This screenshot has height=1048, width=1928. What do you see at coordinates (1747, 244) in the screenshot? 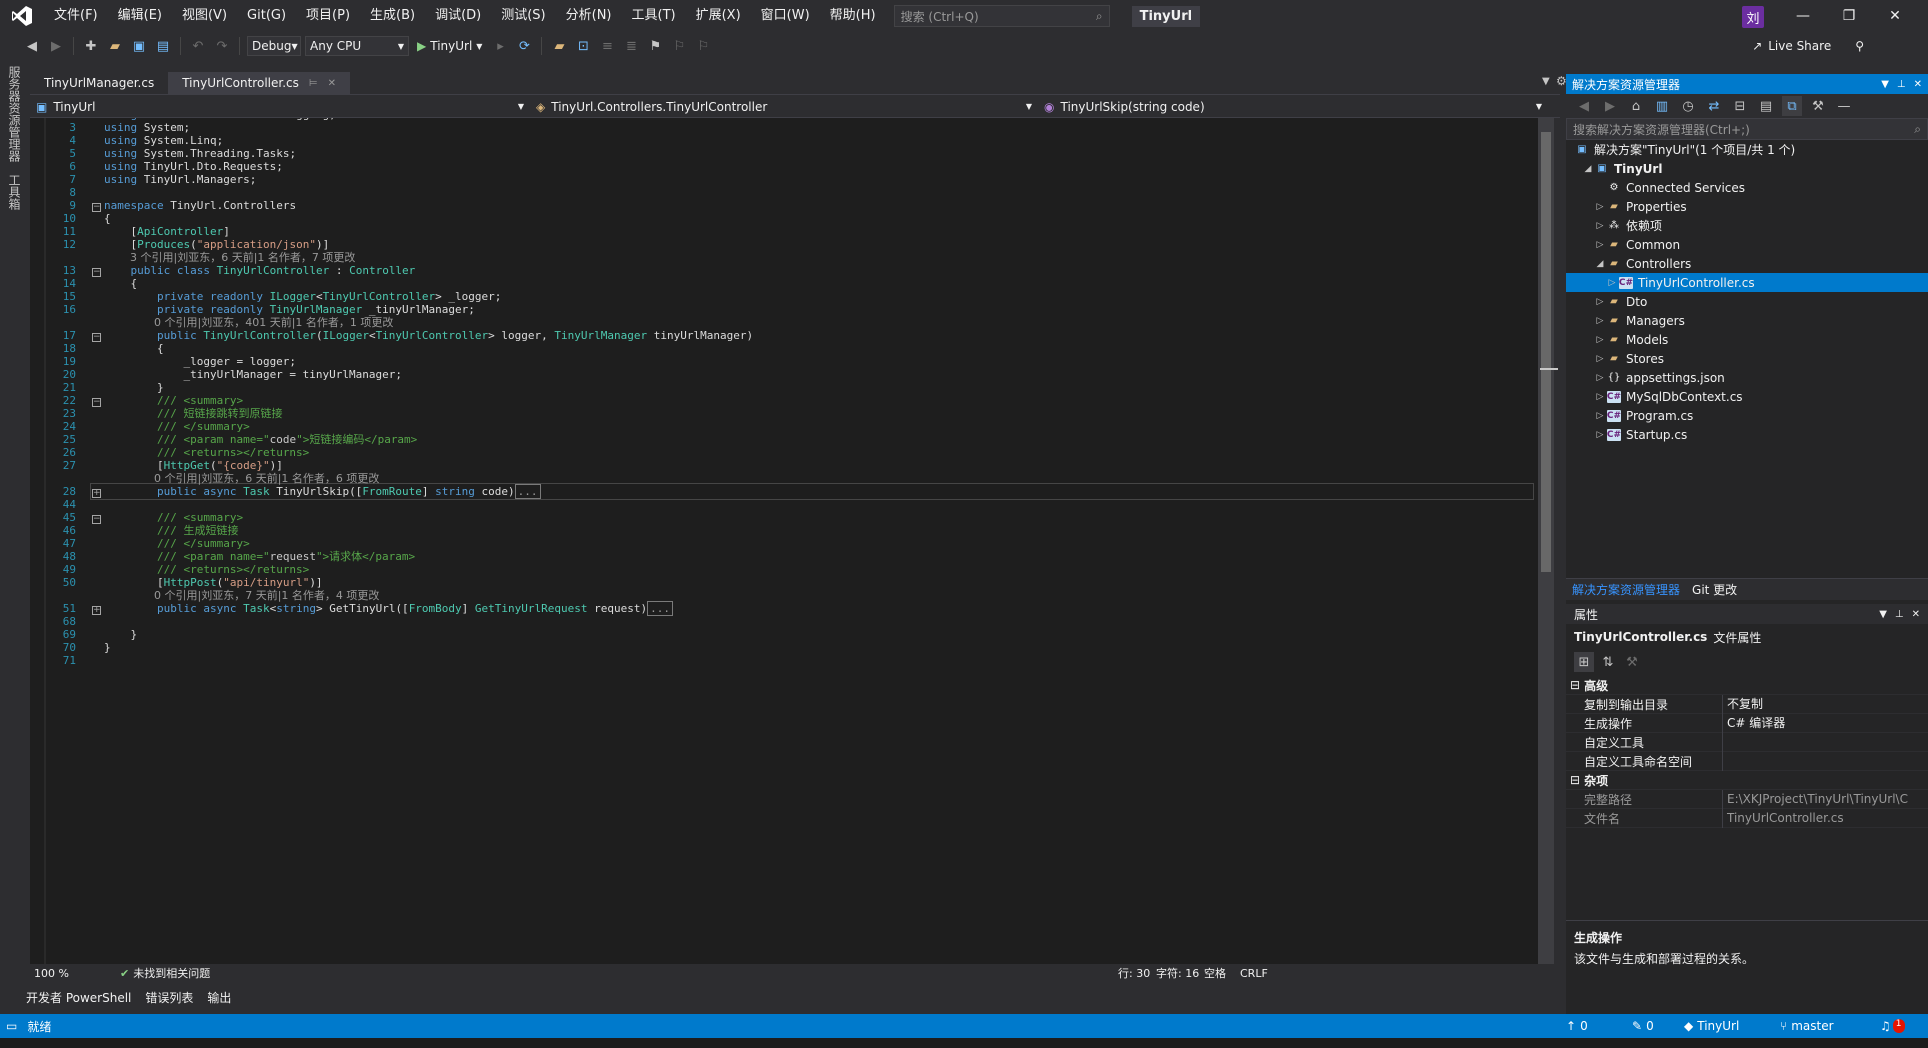
I see `tree-common: ▷ ▰ Common` at bounding box center [1747, 244].